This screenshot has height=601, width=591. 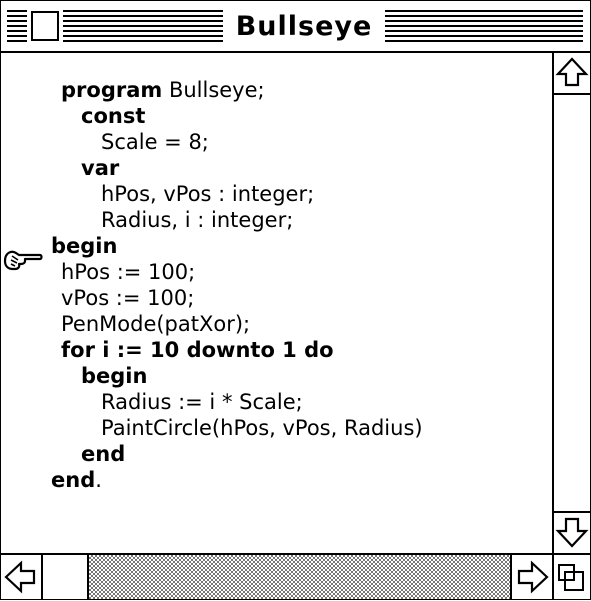 I want to click on code-line: Radius, i : integer;, so click(x=197, y=220).